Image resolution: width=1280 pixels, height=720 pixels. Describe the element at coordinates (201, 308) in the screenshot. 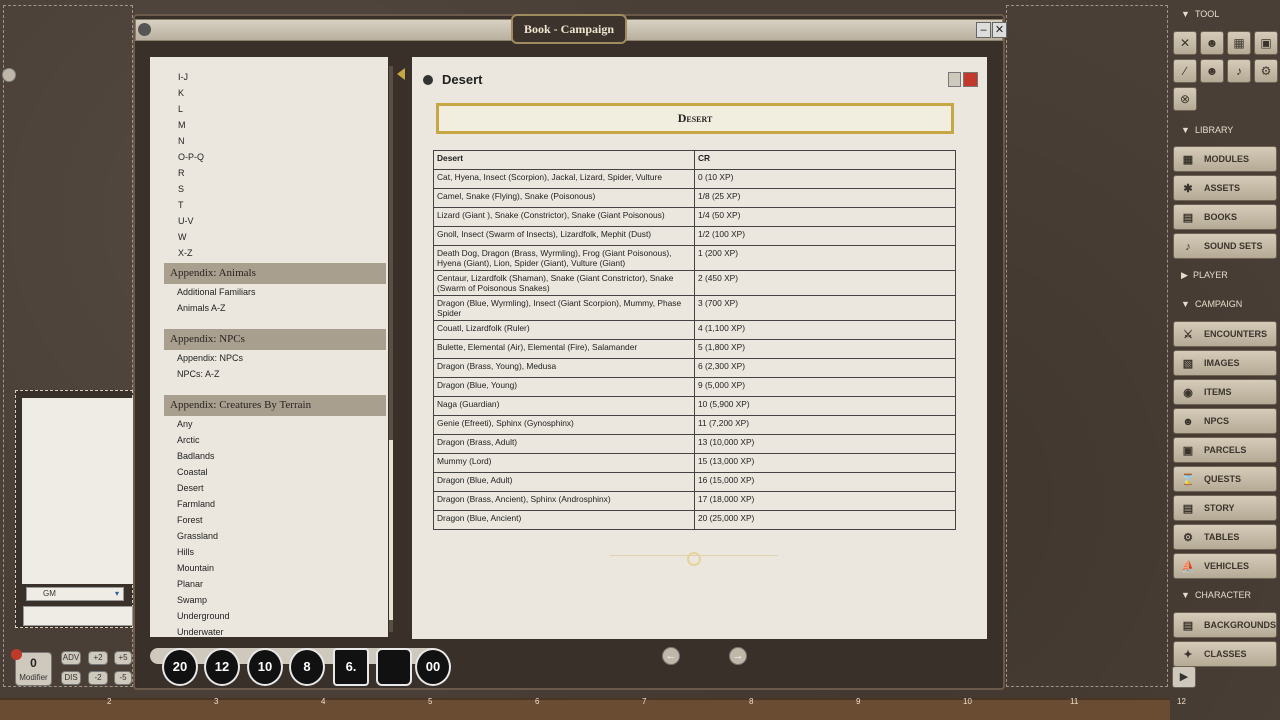

I see `index-item: Animals A-Z` at that location.